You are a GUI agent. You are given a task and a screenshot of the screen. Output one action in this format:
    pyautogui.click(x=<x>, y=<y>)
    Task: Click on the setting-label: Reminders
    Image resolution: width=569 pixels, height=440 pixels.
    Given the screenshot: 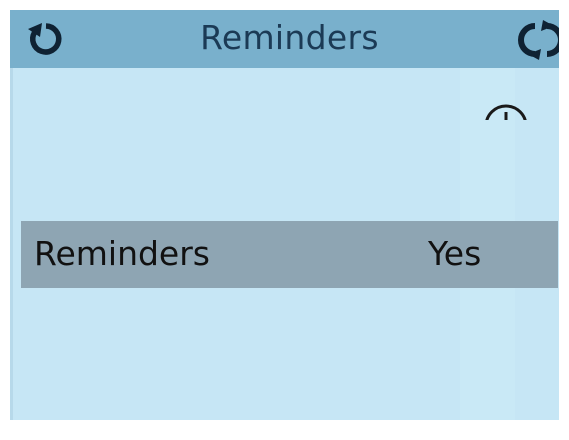 What is the action you would take?
    pyautogui.click(x=122, y=253)
    